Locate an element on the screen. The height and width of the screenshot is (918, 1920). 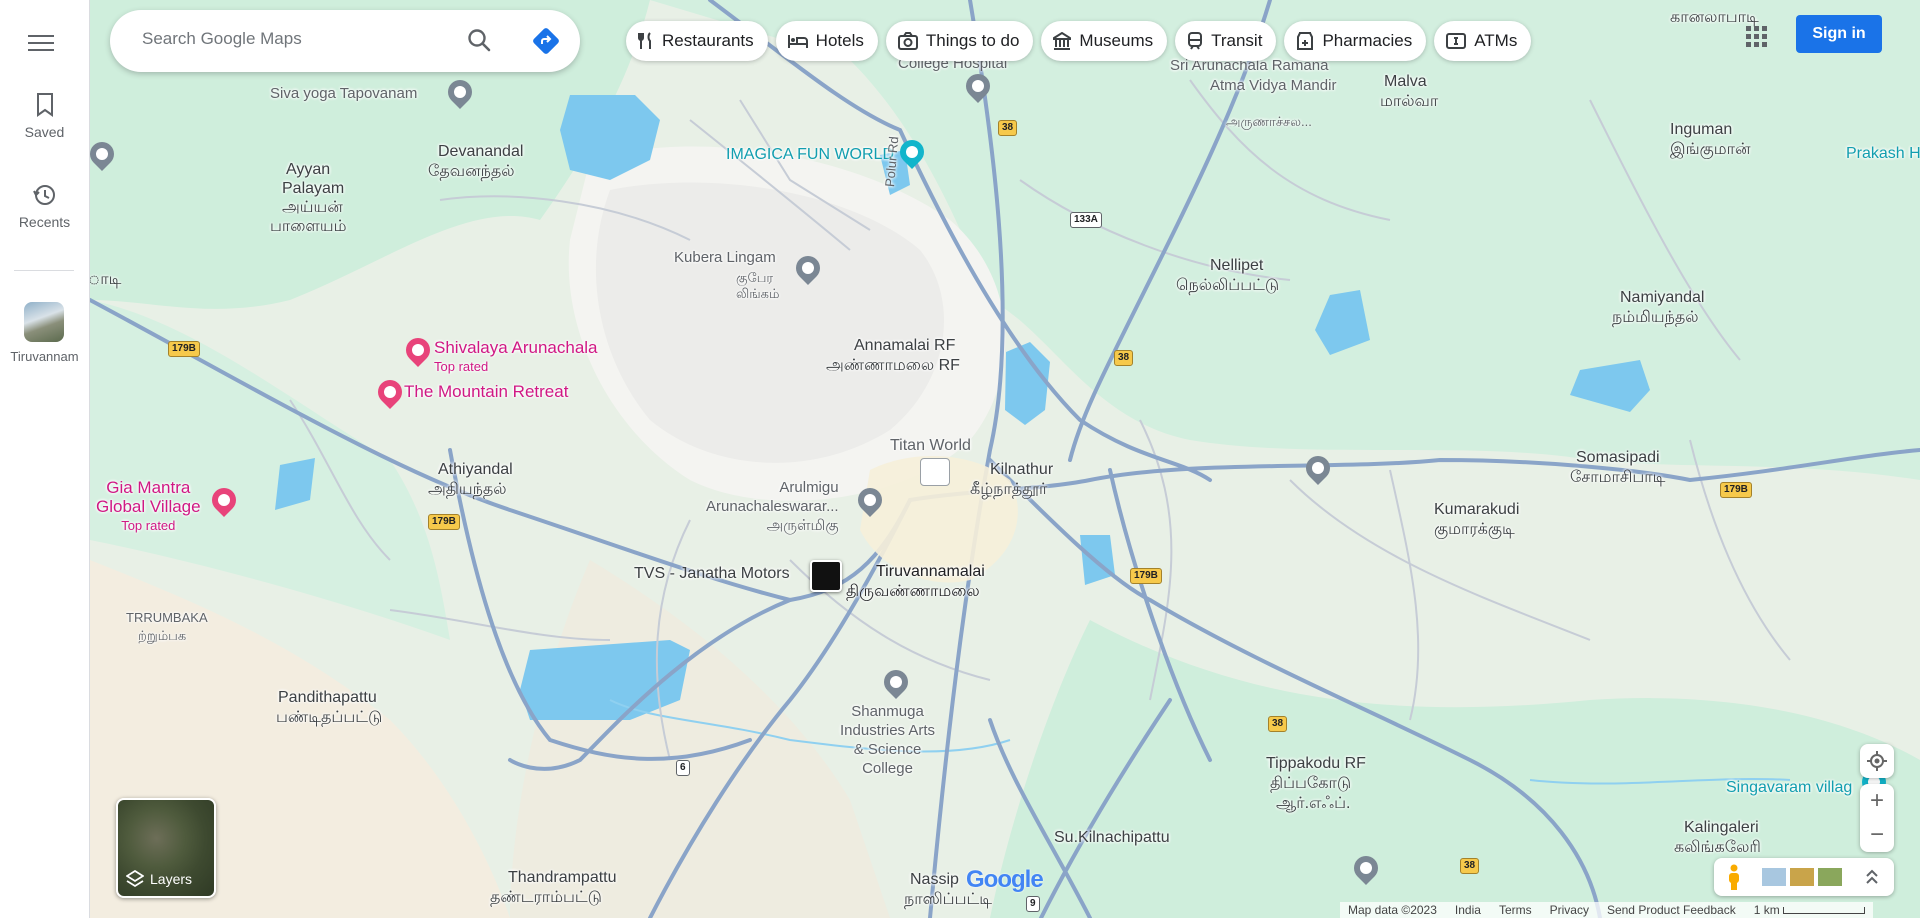
malva-tamil-label: மால்வா is located at coordinates (1409, 101).